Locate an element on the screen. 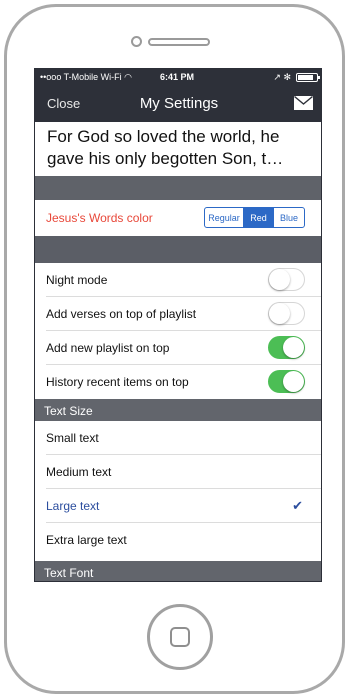 The image size is (350, 700). envelope-icon is located at coordinates (303, 103).